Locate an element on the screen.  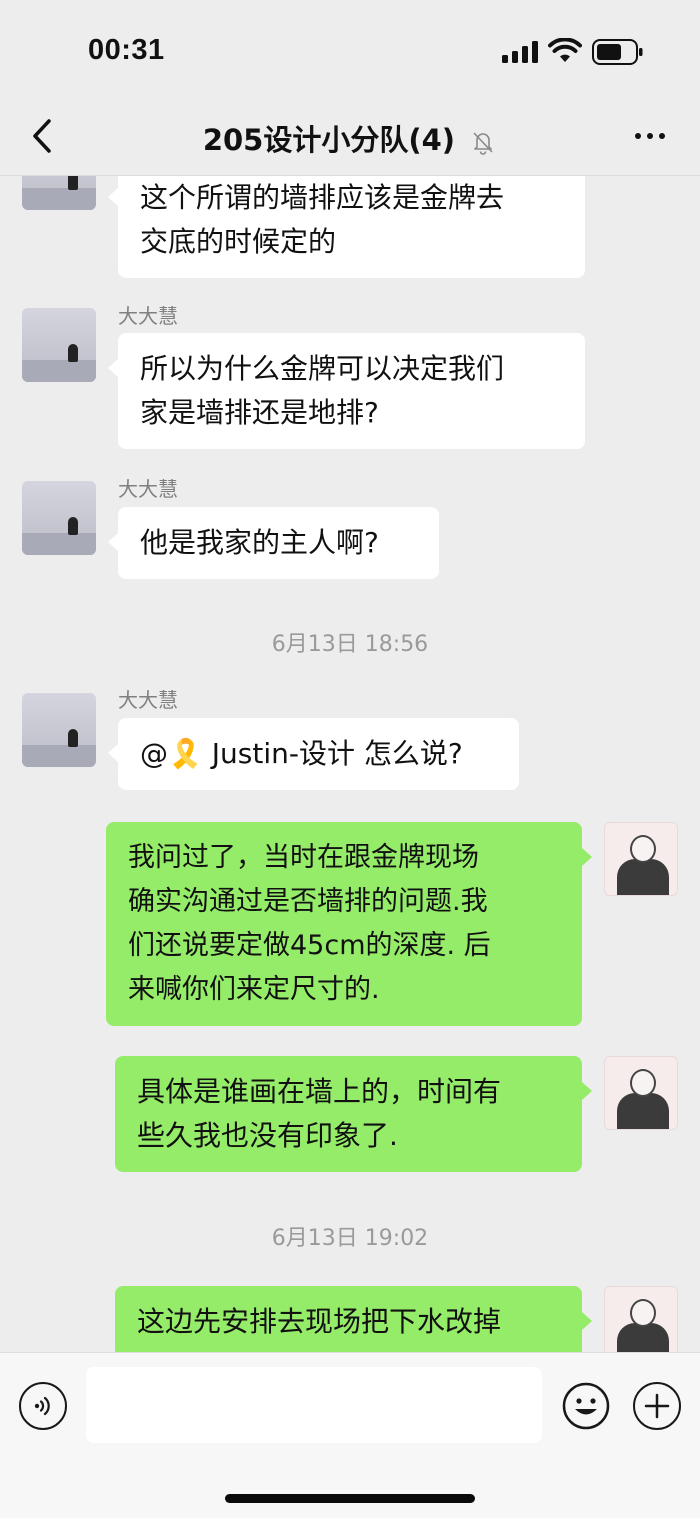
more-dots-icon is located at coordinates (638, 136).